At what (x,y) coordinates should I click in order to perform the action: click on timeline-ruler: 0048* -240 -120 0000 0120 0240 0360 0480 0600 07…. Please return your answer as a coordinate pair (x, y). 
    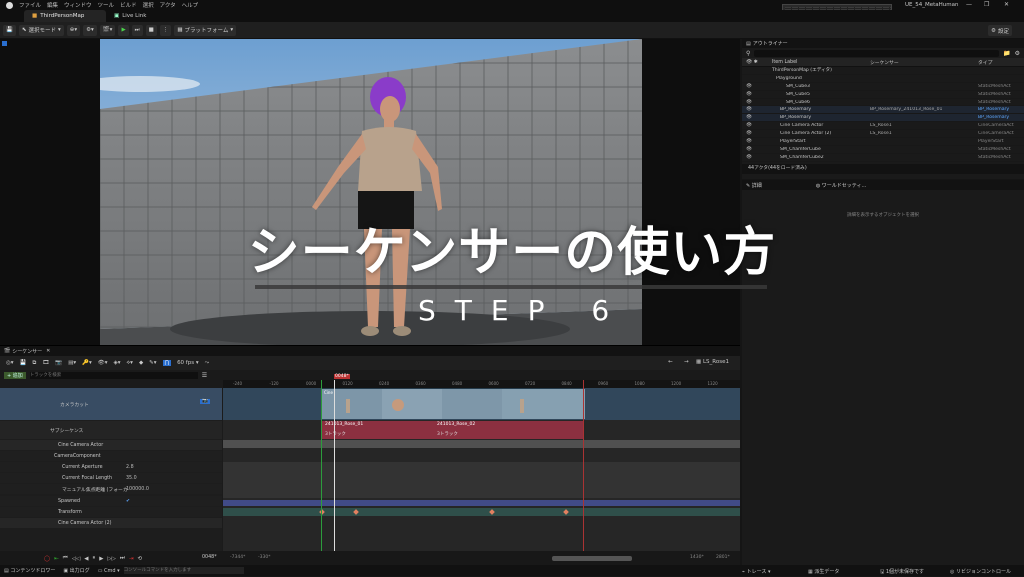
    Looking at the image, I should click on (481, 381).